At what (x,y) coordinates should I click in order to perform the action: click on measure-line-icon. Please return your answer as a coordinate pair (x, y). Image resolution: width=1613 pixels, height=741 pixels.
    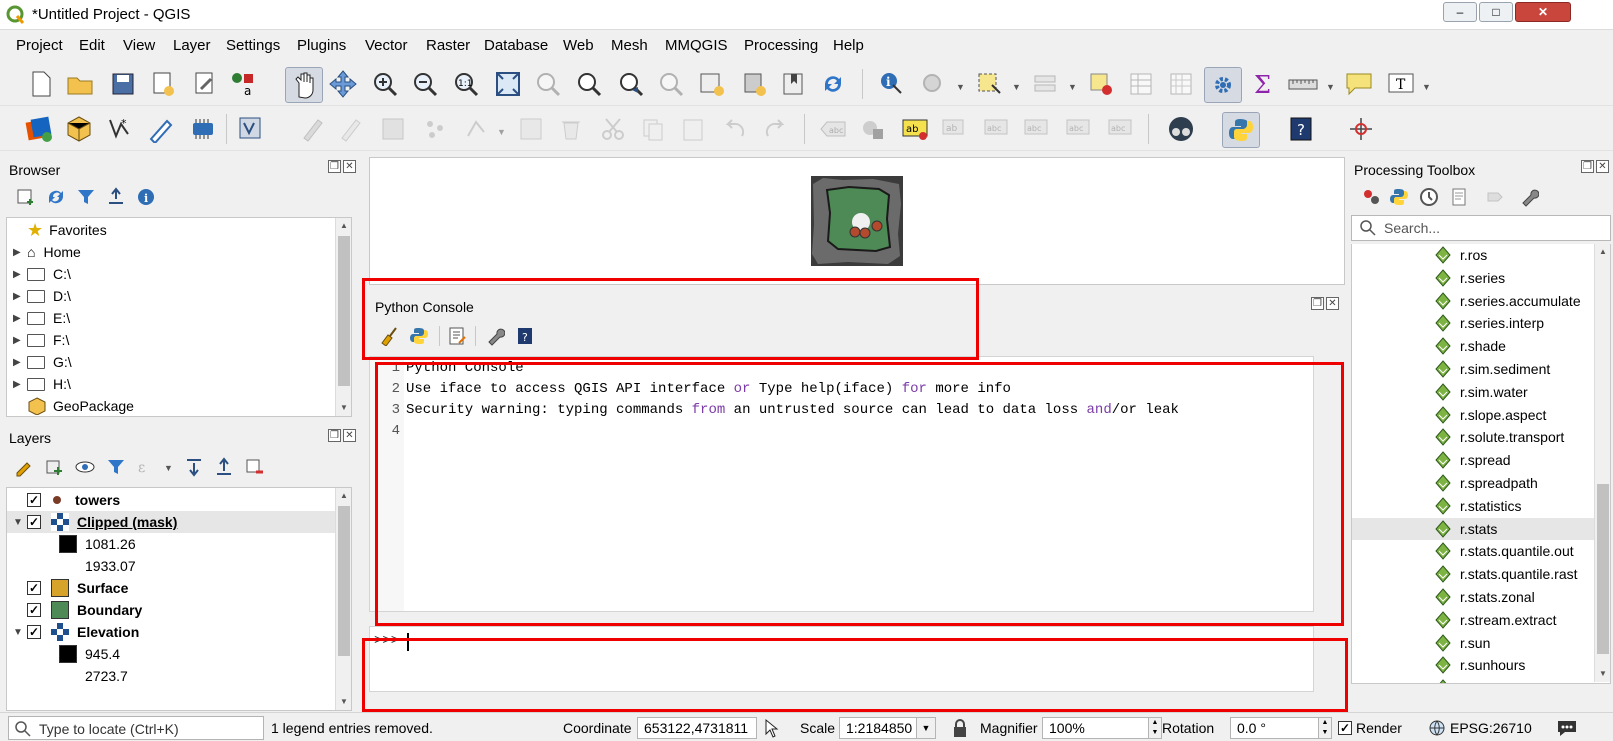
    Looking at the image, I should click on (1303, 84).